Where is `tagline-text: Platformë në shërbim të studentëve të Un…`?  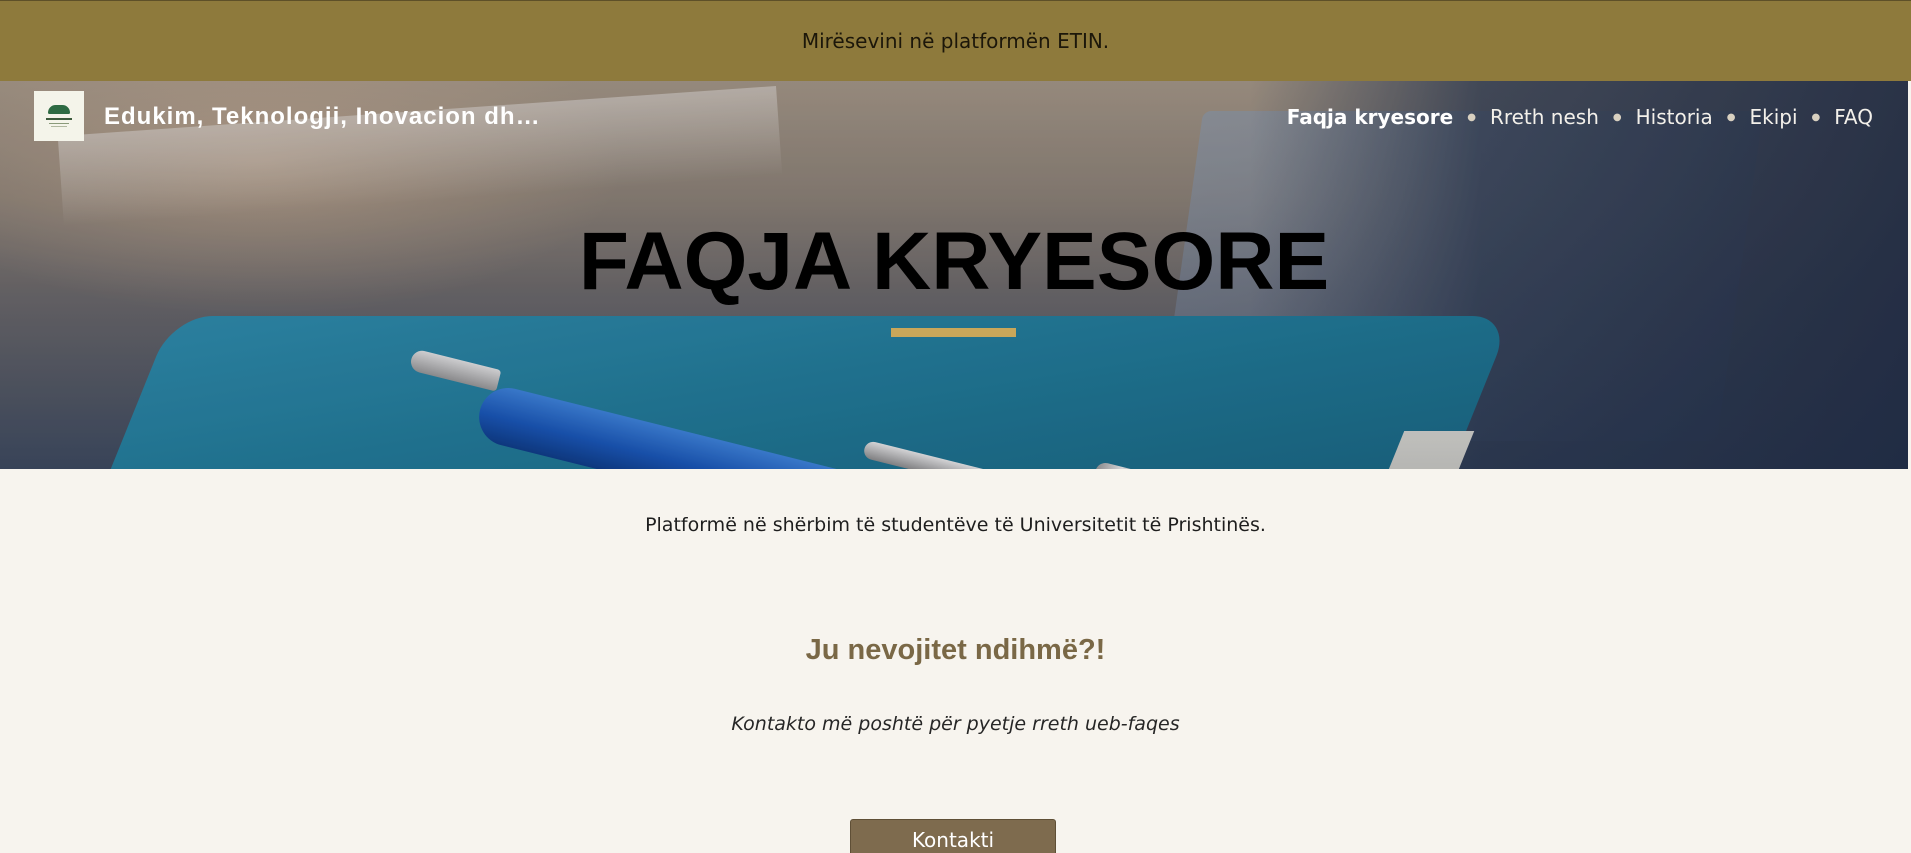
tagline-text: Platformë në shërbim të studentëve të Un… is located at coordinates (955, 525).